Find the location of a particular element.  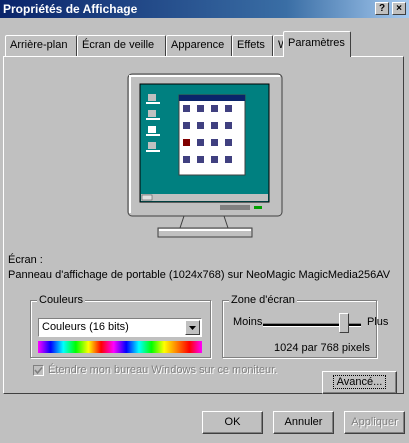

colors-group: Couleurs Couleurs (16 bits) is located at coordinates (120, 326).